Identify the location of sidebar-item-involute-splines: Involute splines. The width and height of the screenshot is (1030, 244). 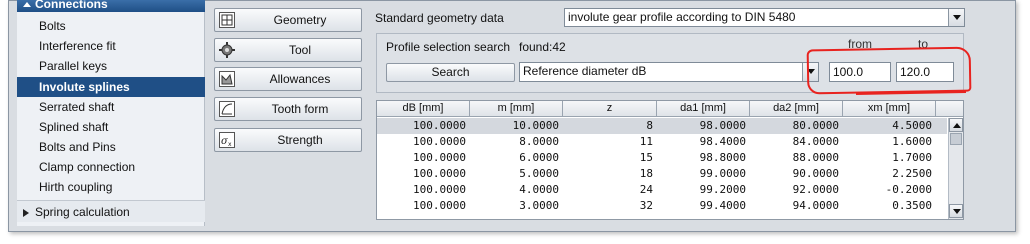
(111, 87).